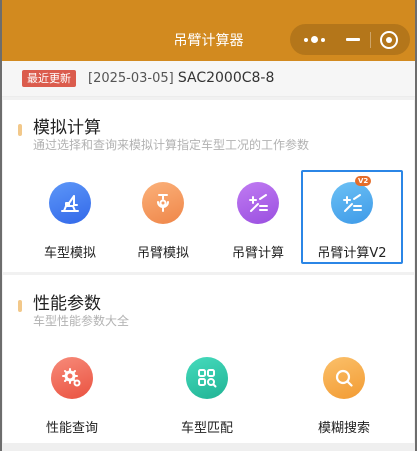 Image resolution: width=417 pixels, height=451 pixels. What do you see at coordinates (208, 30) in the screenshot?
I see `title-bar: 吊臂计算器` at bounding box center [208, 30].